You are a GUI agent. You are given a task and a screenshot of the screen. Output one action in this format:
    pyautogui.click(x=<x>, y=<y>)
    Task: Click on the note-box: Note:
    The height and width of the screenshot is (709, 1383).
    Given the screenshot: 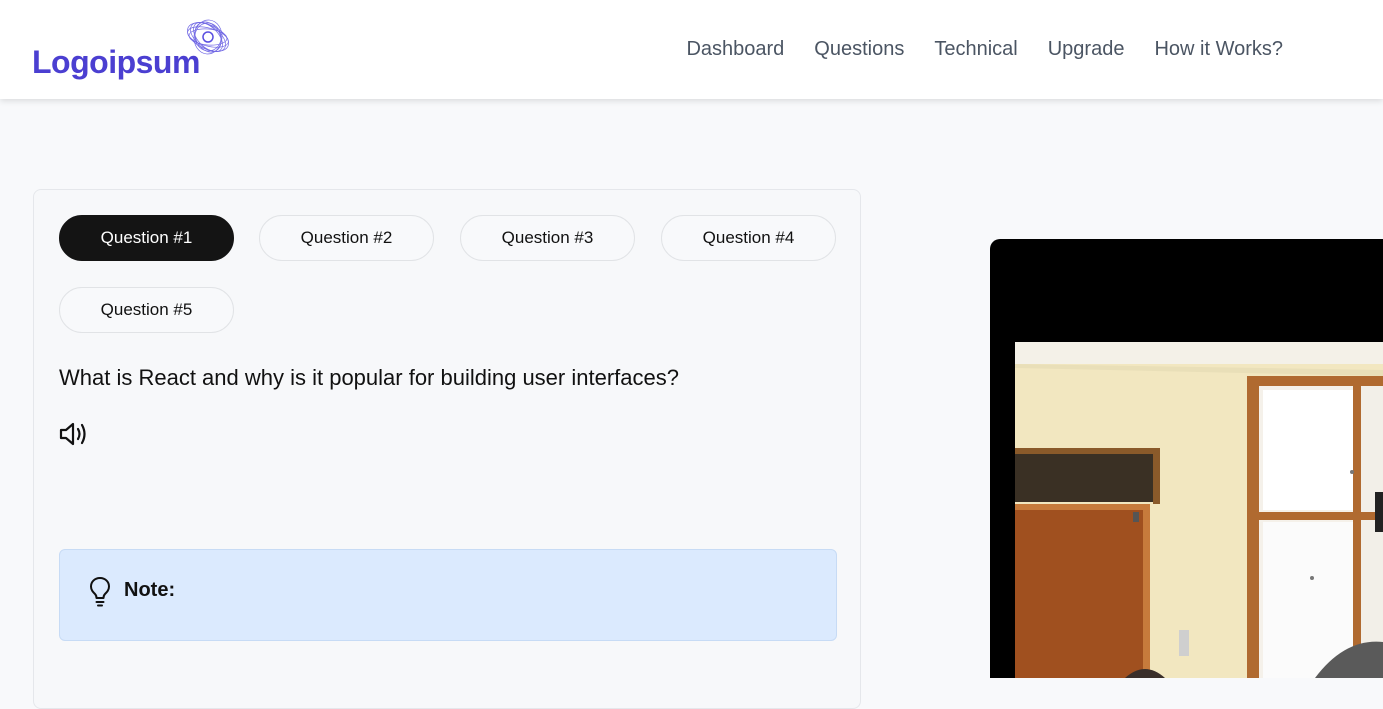 What is the action you would take?
    pyautogui.click(x=448, y=595)
    